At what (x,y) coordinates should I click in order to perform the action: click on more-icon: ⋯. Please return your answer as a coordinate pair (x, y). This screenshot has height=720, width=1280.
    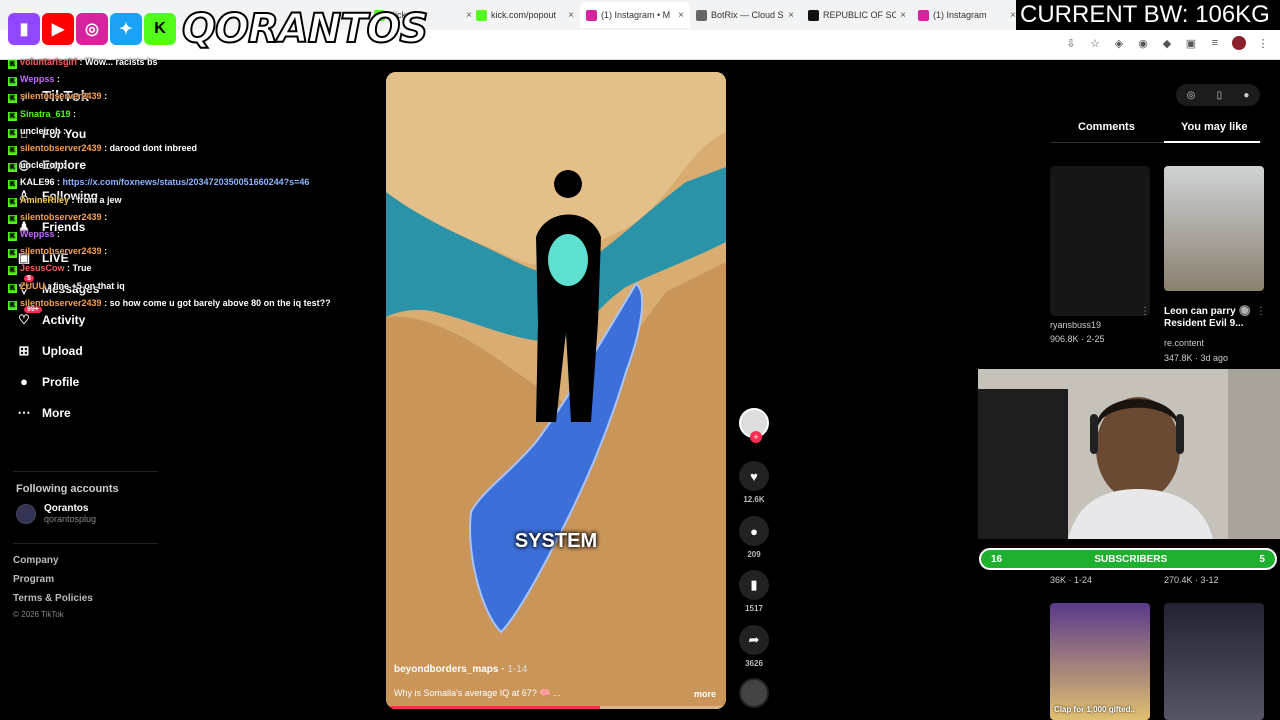
    Looking at the image, I should click on (24, 412).